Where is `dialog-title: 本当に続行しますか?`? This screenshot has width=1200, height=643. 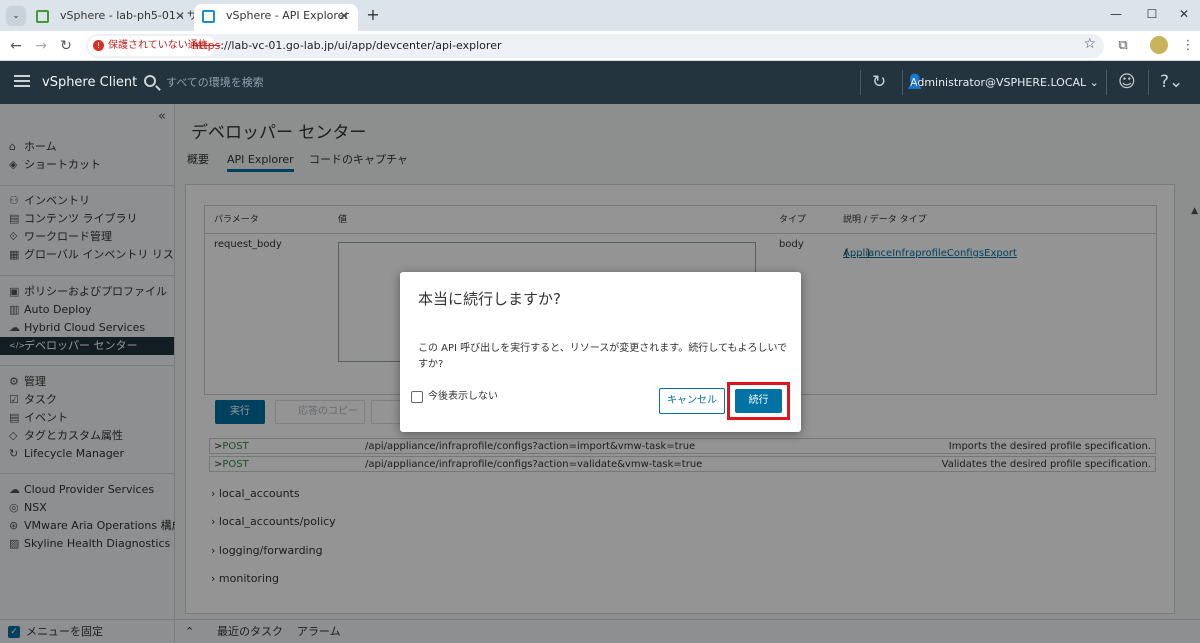 dialog-title: 本当に続行しますか? is located at coordinates (489, 299).